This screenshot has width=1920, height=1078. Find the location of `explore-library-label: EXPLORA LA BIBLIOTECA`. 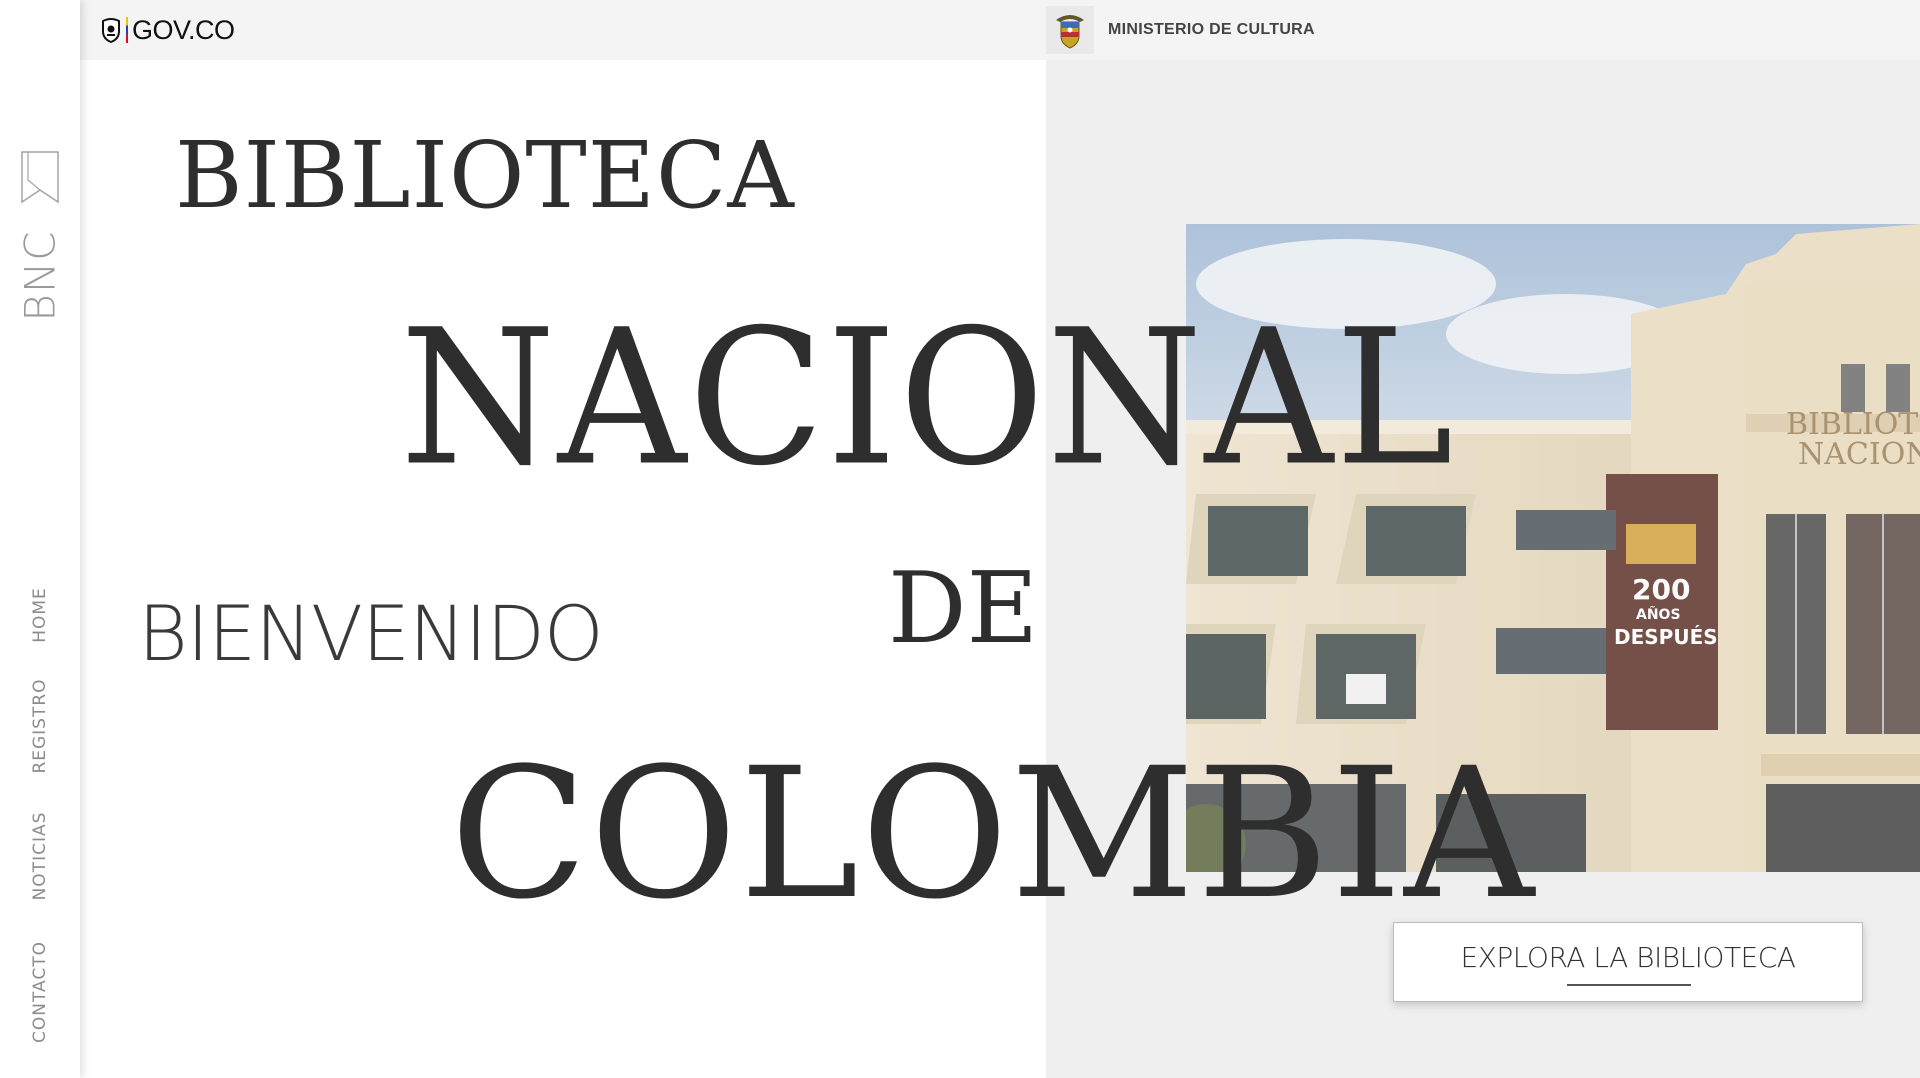

explore-library-label: EXPLORA LA BIBLIOTECA is located at coordinates (1628, 957).